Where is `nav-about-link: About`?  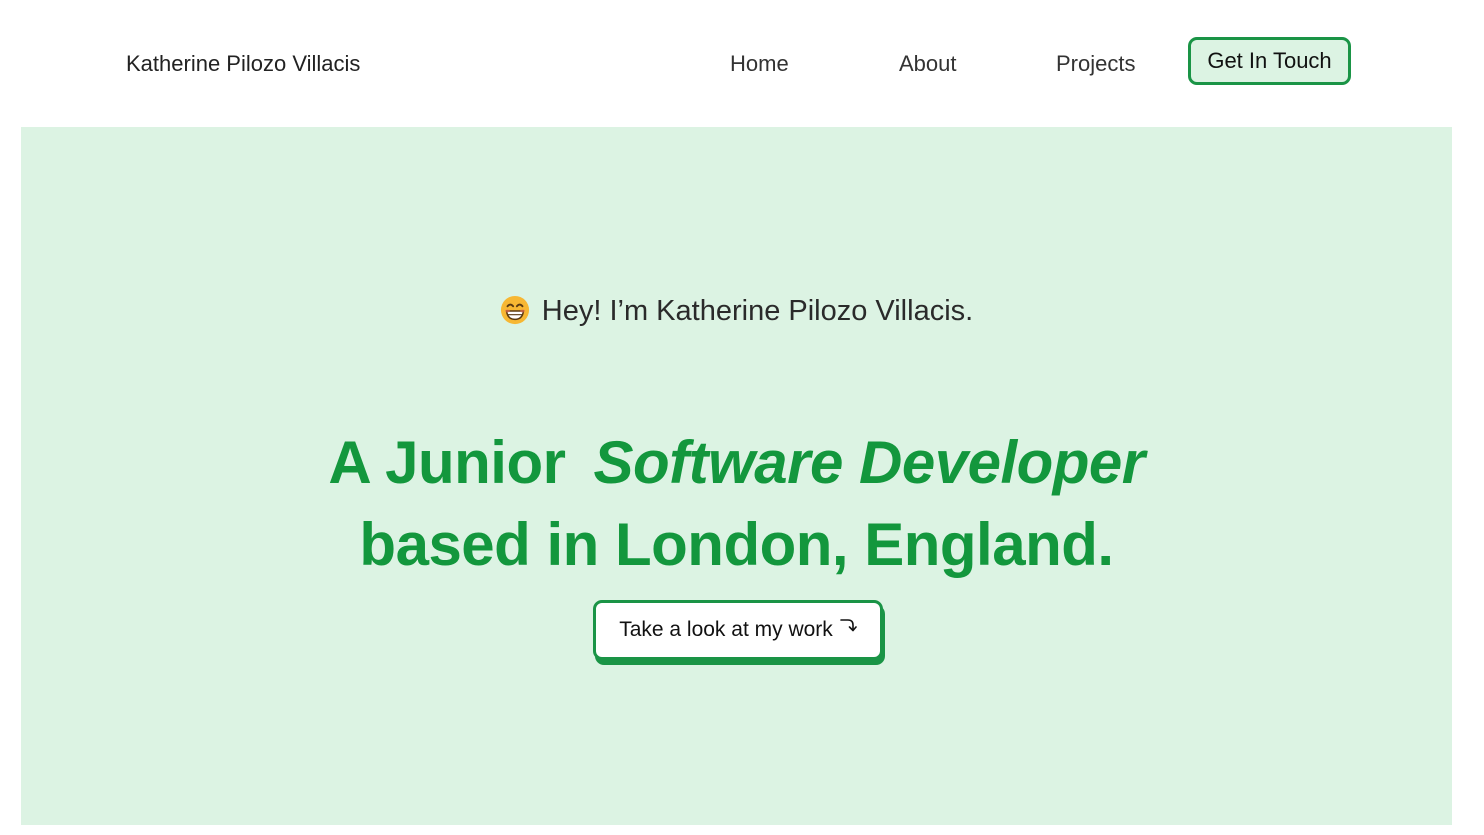 nav-about-link: About is located at coordinates (928, 64).